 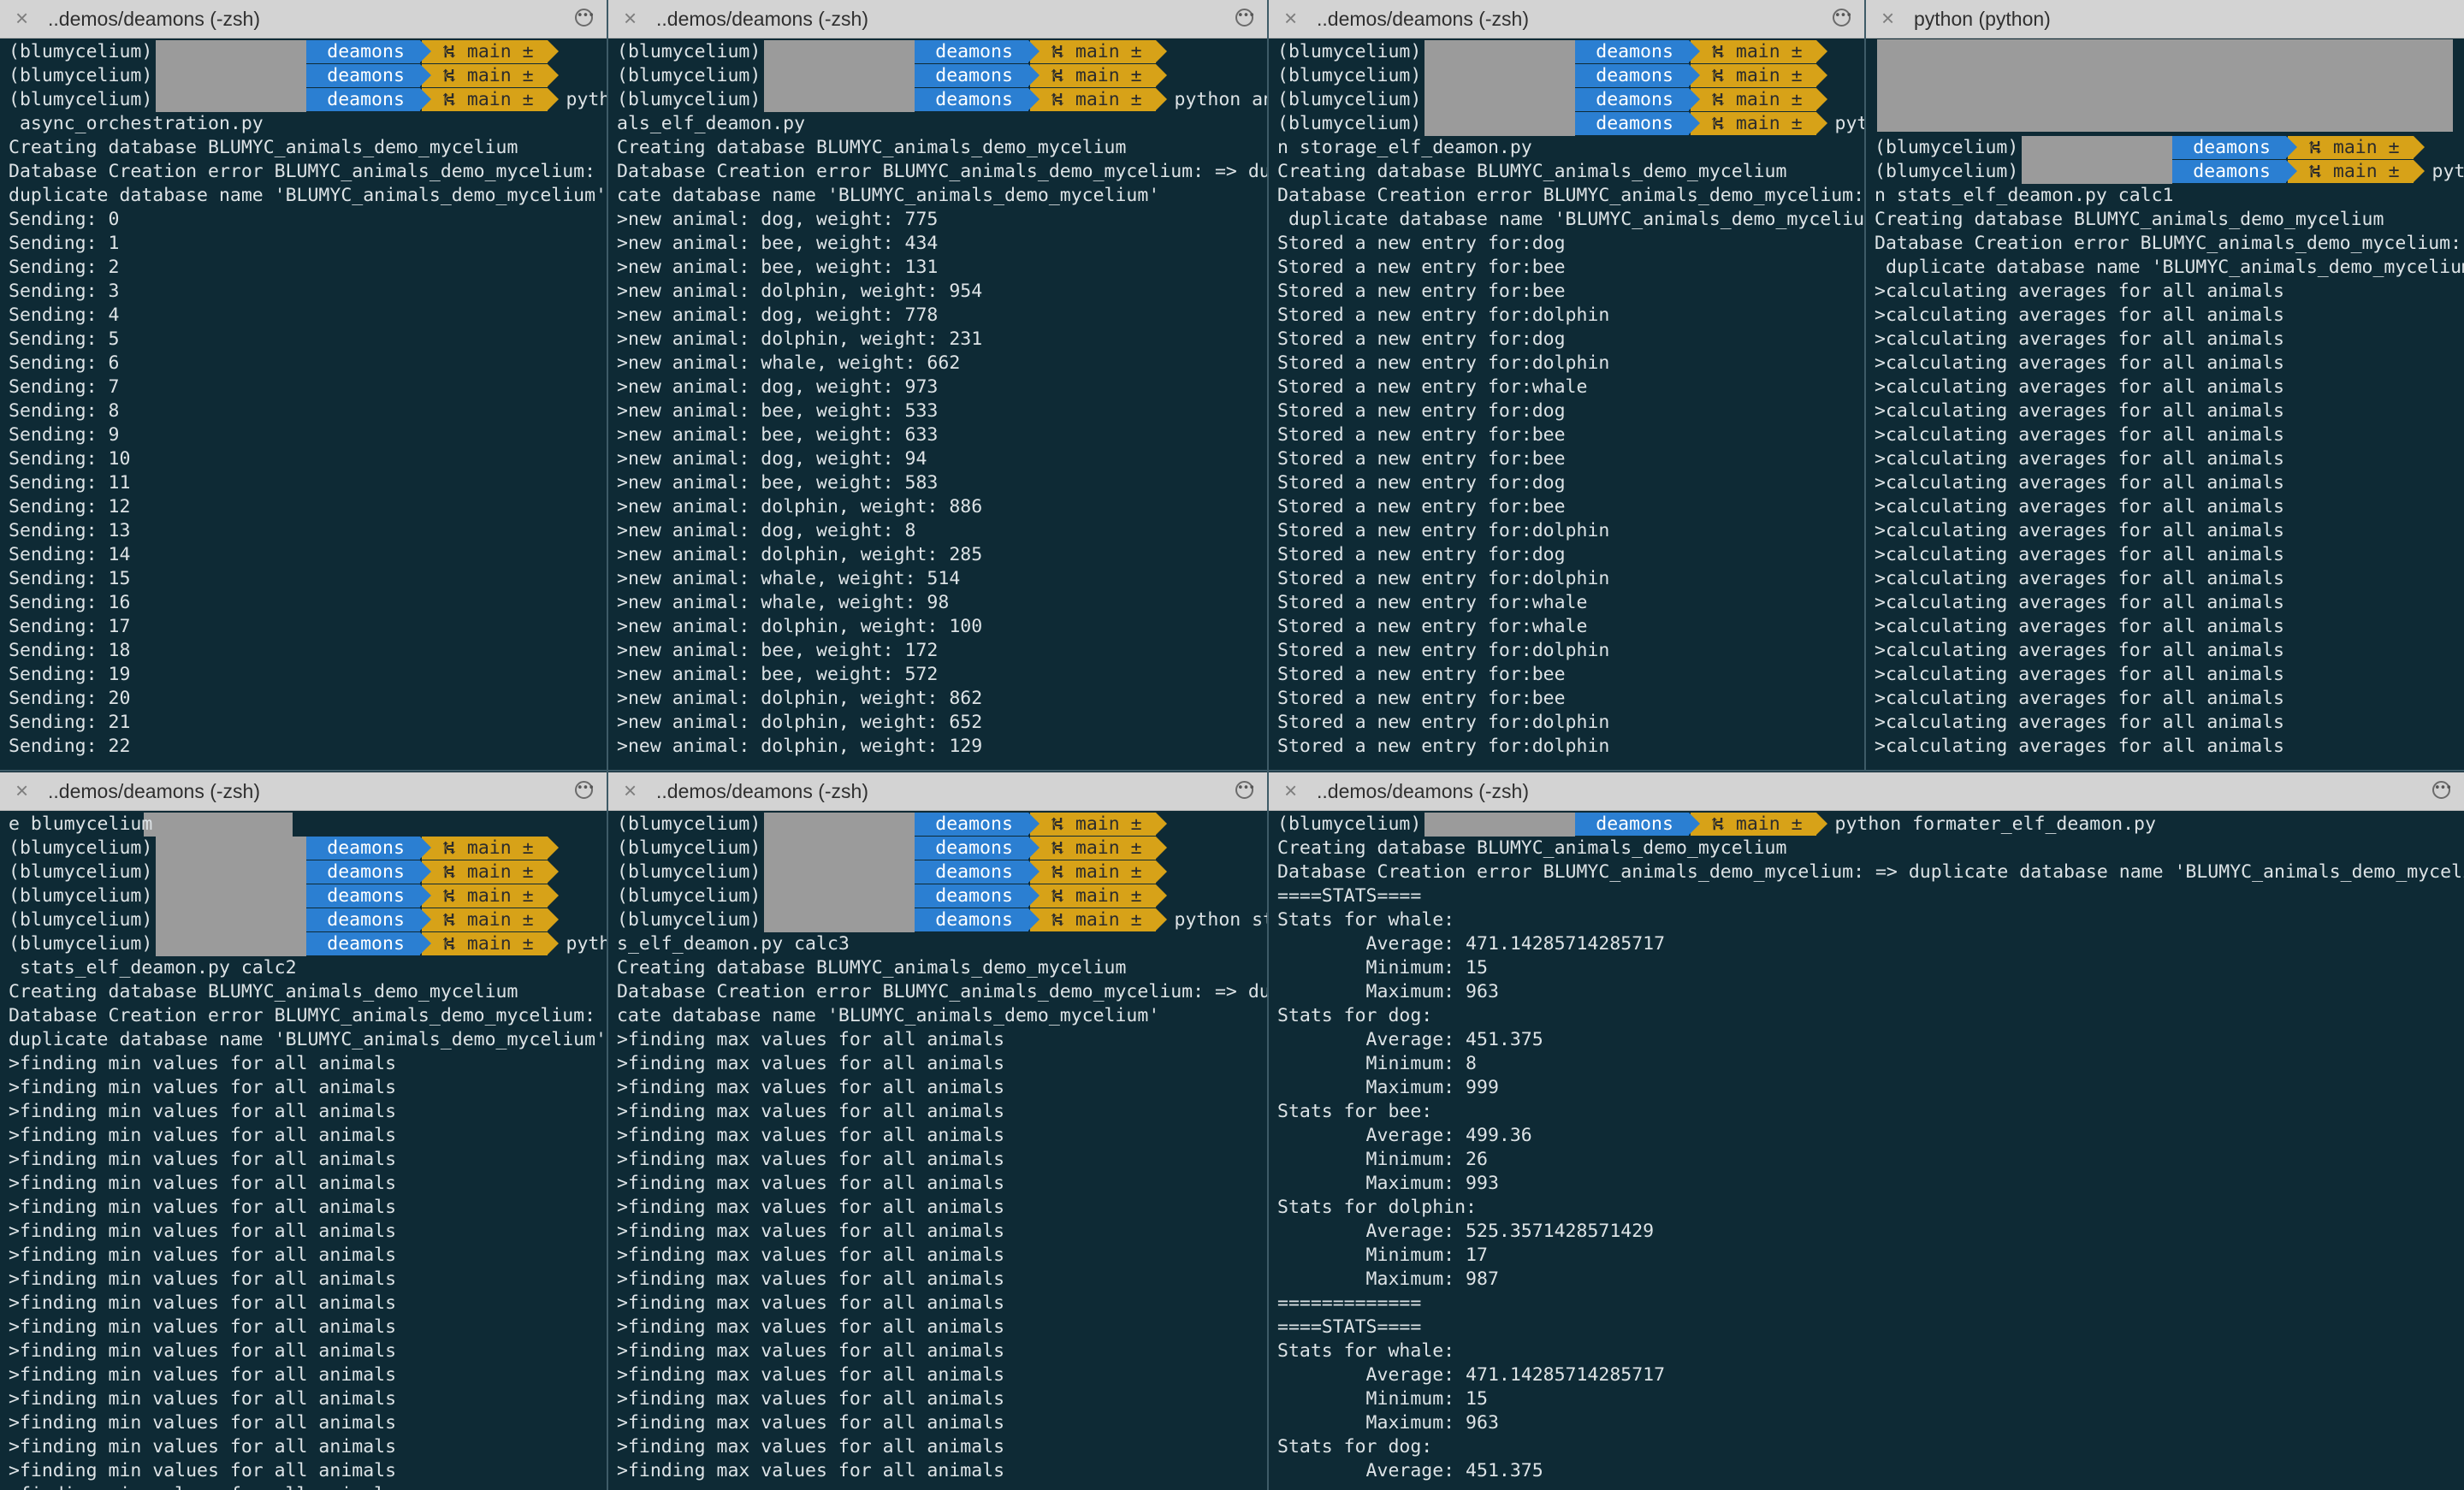 What do you see at coordinates (1220, 99) in the screenshot?
I see `command-text: python anim` at bounding box center [1220, 99].